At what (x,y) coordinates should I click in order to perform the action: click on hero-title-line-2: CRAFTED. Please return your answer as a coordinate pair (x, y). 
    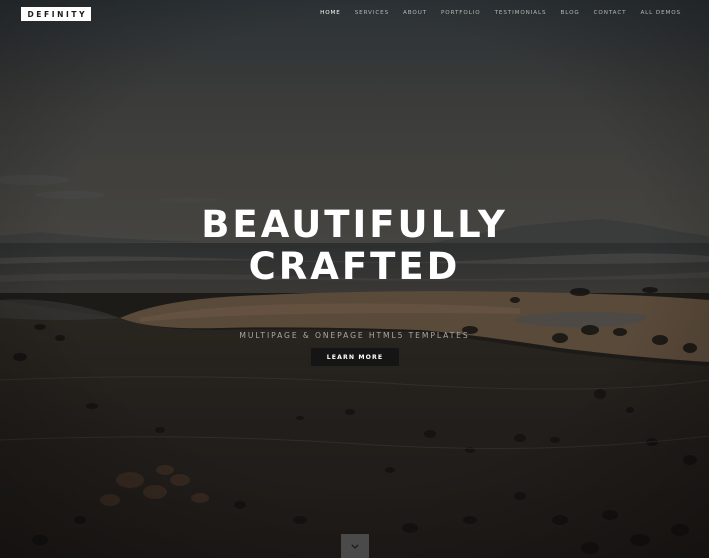
    Looking at the image, I should click on (354, 266).